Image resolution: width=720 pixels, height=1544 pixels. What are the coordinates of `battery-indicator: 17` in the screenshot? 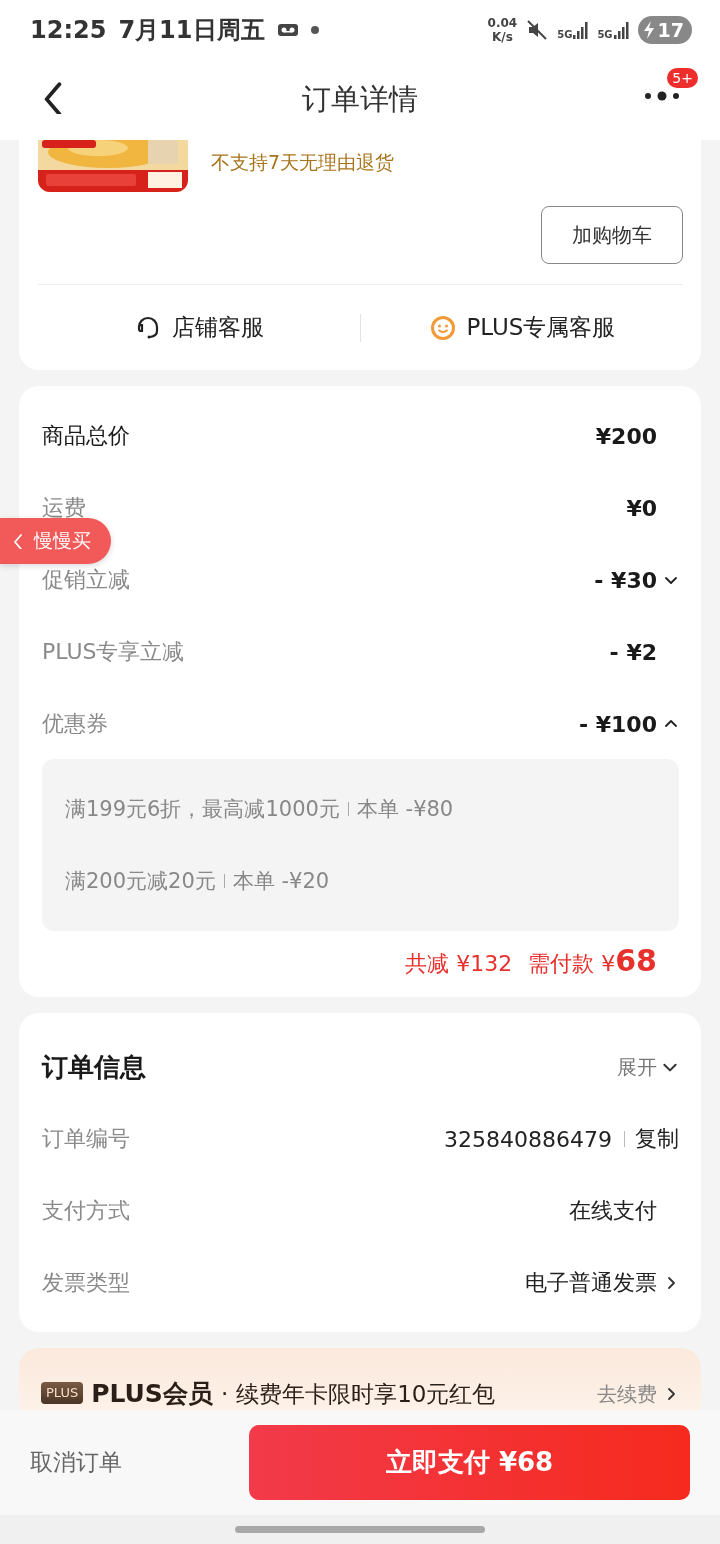 It's located at (664, 30).